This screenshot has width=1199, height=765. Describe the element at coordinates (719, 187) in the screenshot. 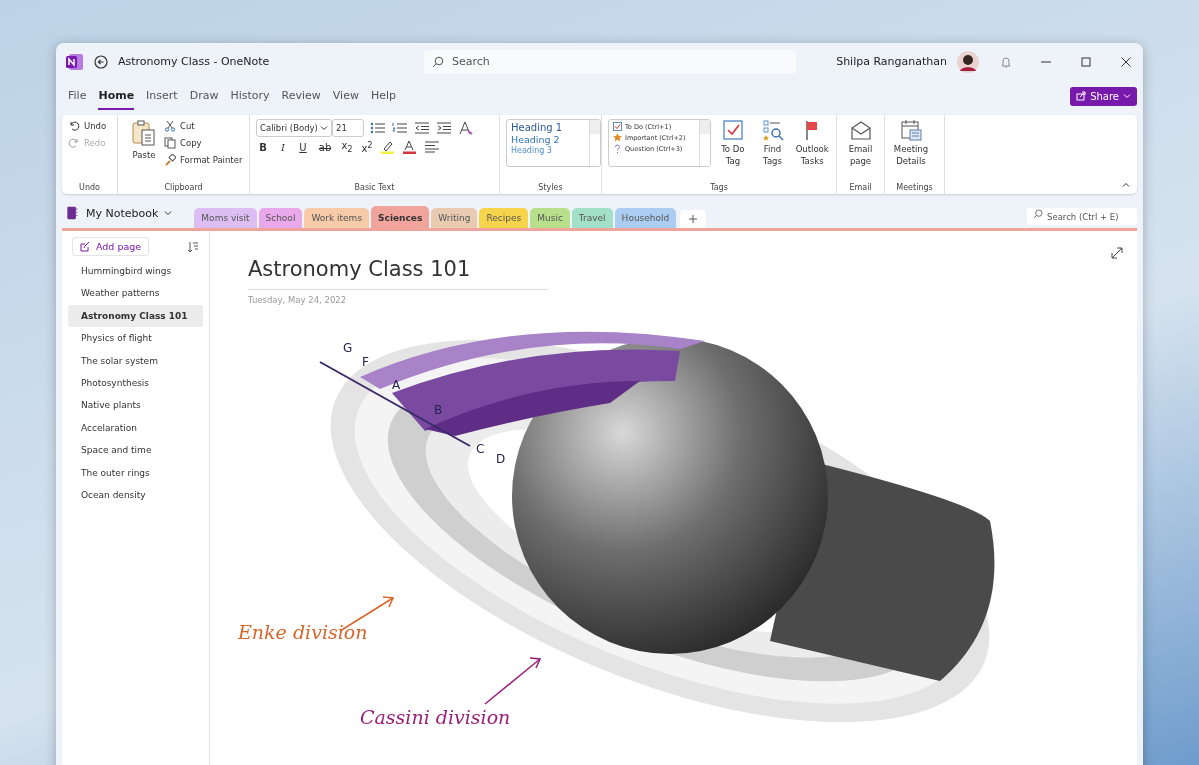

I see `group-label: Tags` at that location.